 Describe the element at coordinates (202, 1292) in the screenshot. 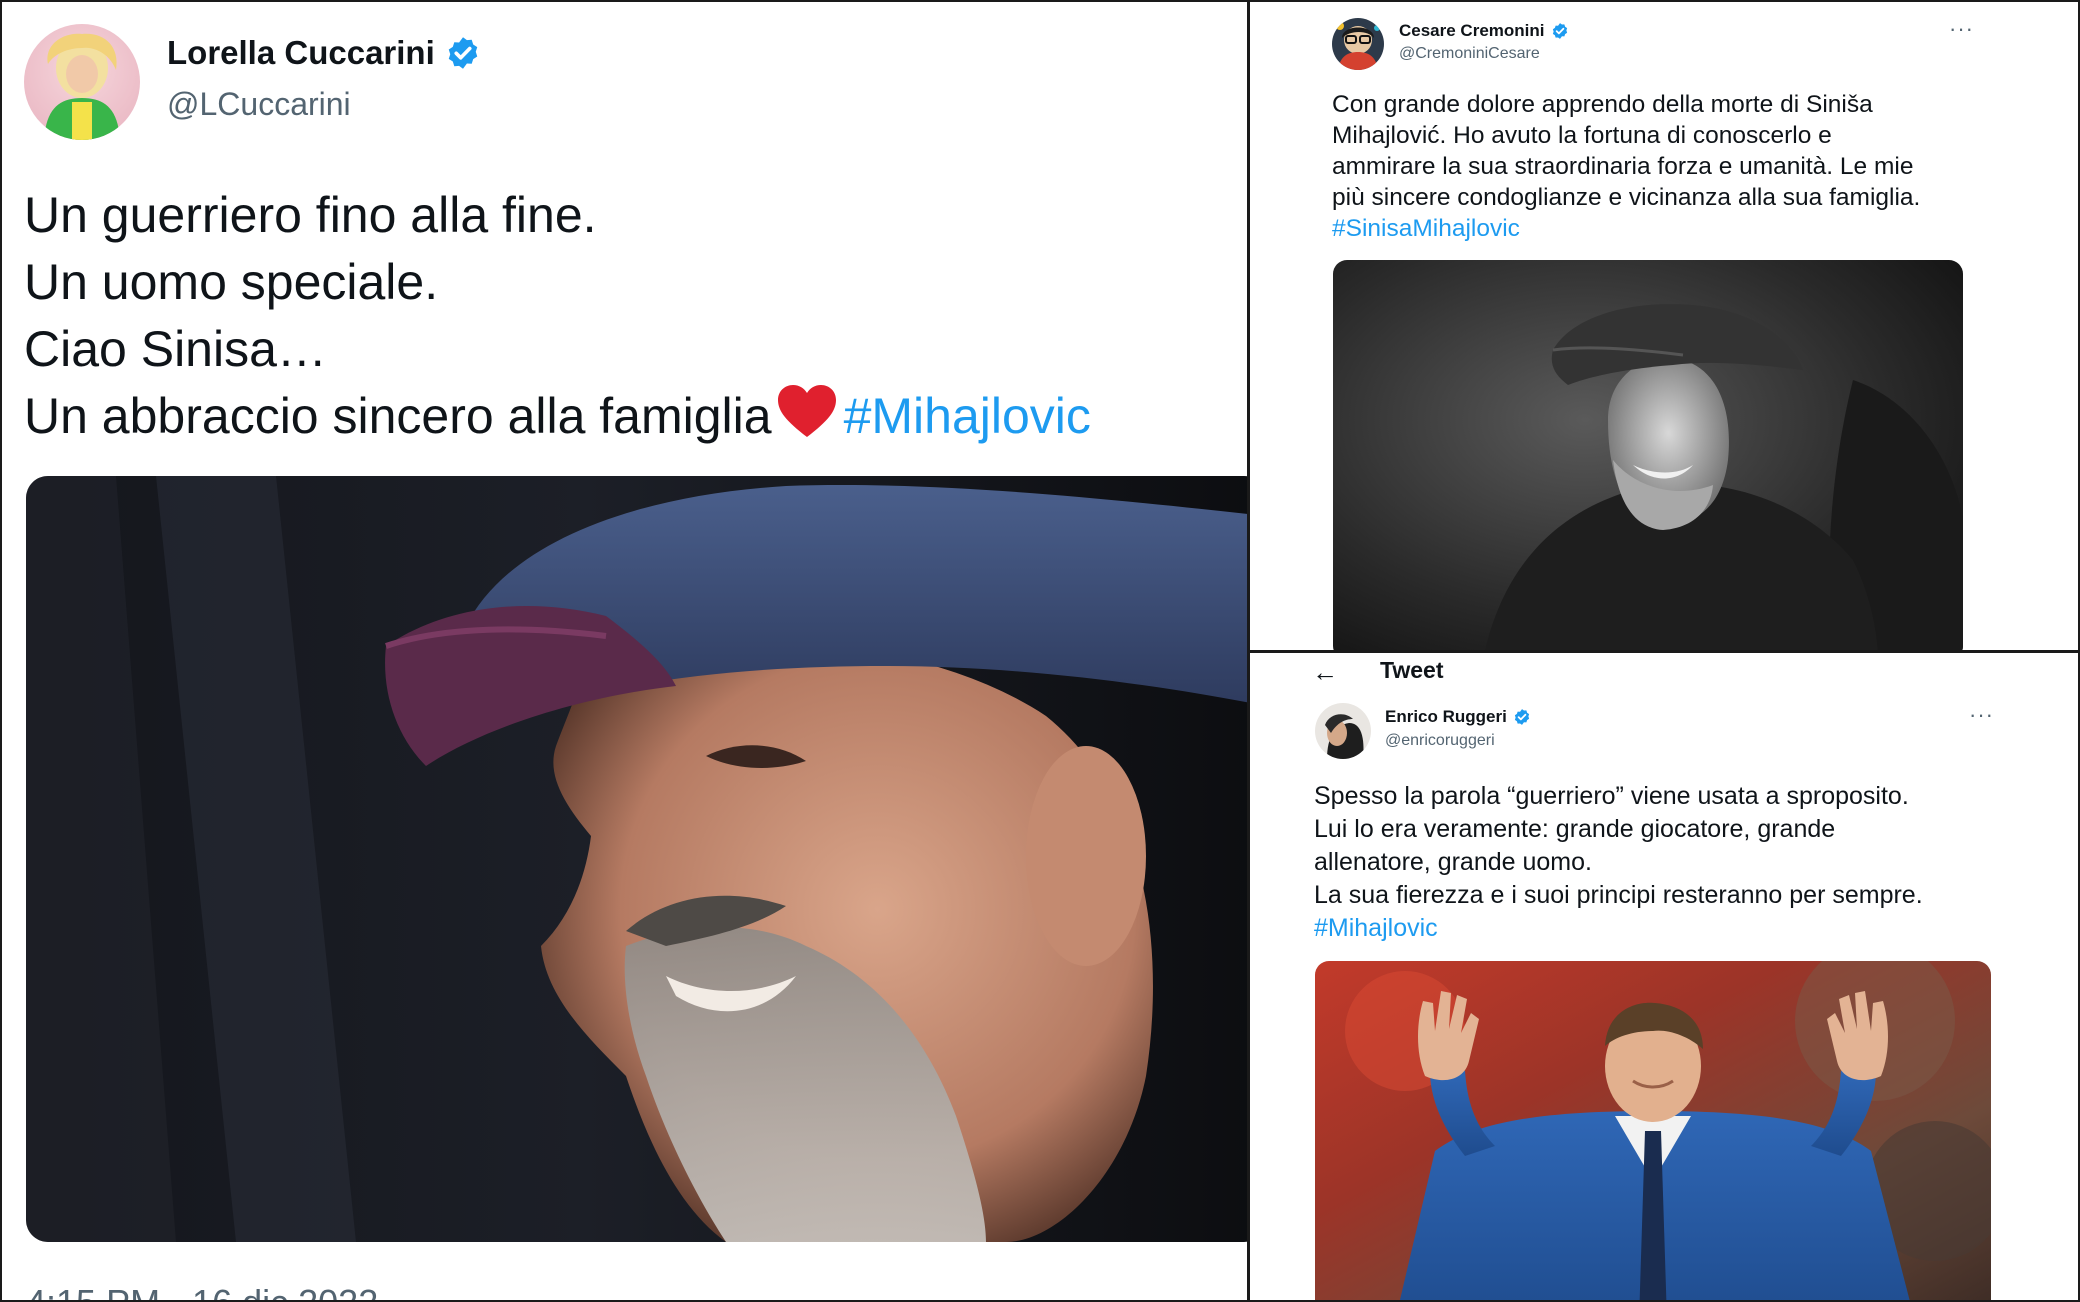

I see `tweet-timestamp: 4:15 PM · 16 dic 2022` at that location.